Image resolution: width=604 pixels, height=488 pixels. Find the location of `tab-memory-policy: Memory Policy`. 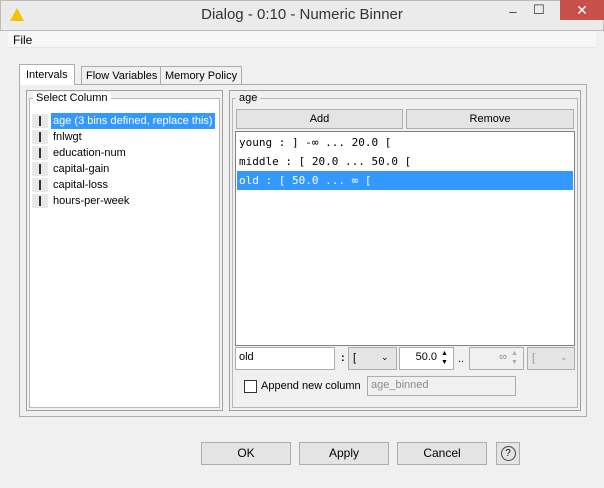

tab-memory-policy: Memory Policy is located at coordinates (201, 75).